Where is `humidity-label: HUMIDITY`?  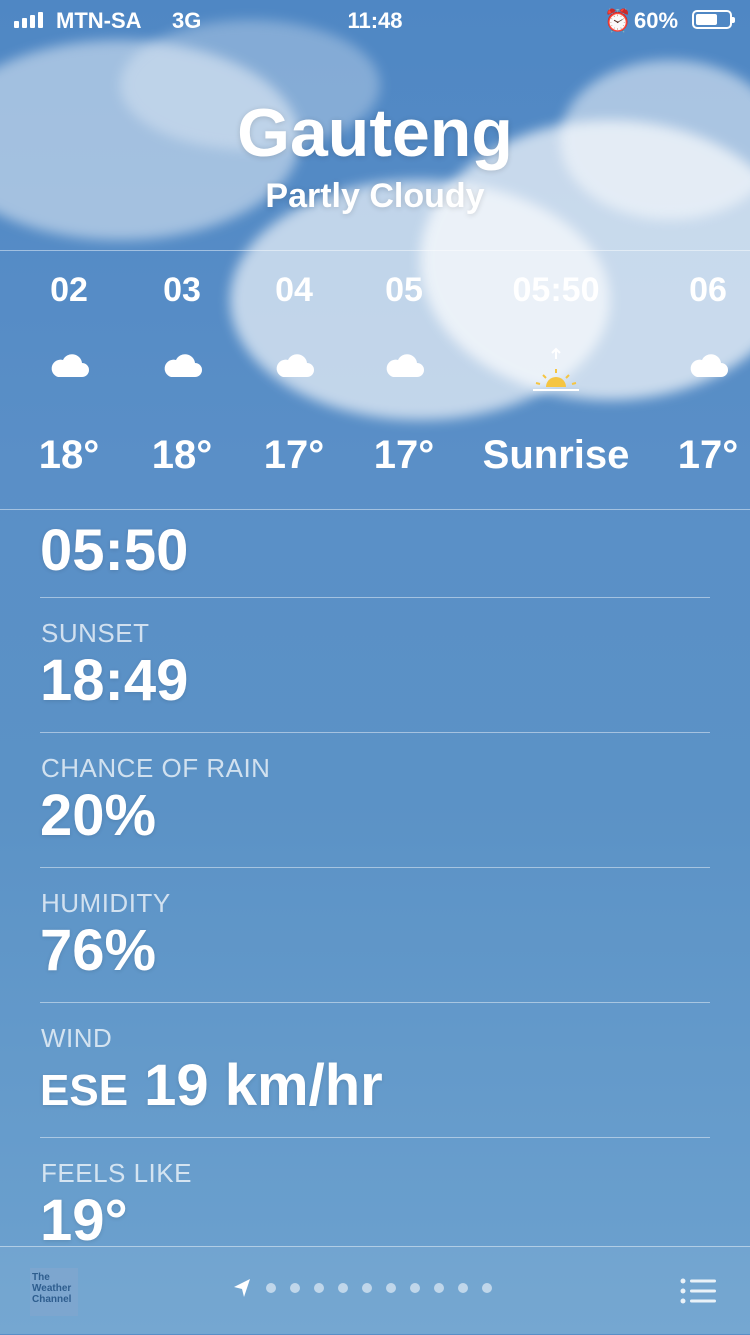
humidity-label: HUMIDITY is located at coordinates (106, 903).